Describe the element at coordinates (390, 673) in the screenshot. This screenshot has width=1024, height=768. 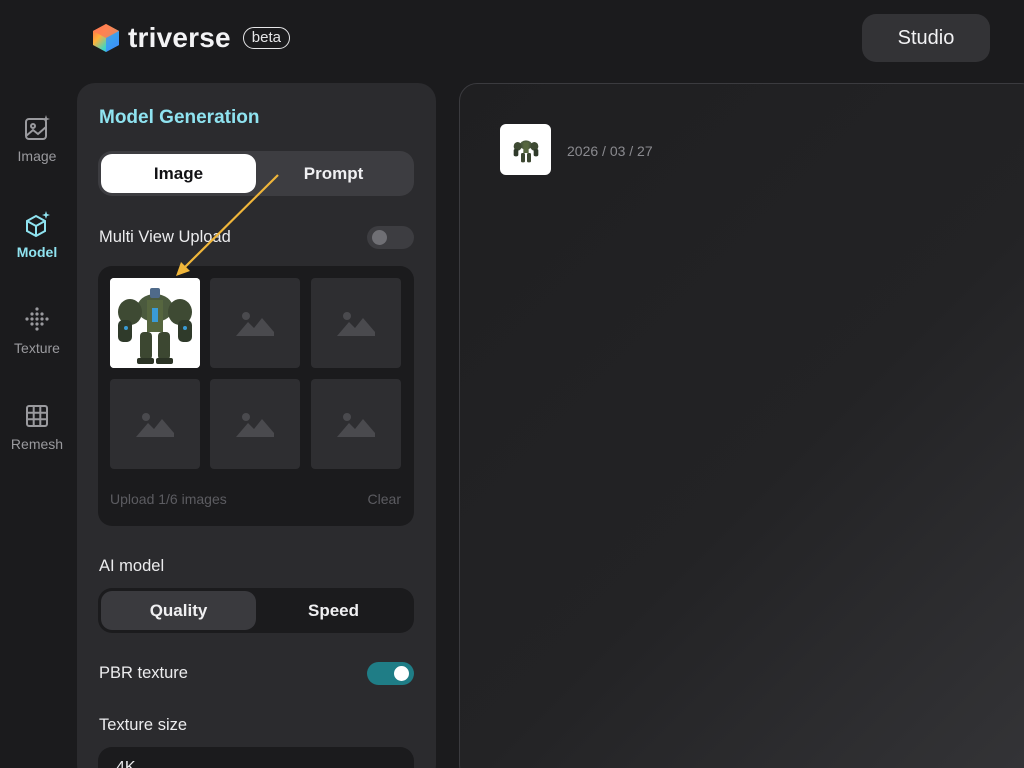
I see `pbr-texture-toggle` at that location.